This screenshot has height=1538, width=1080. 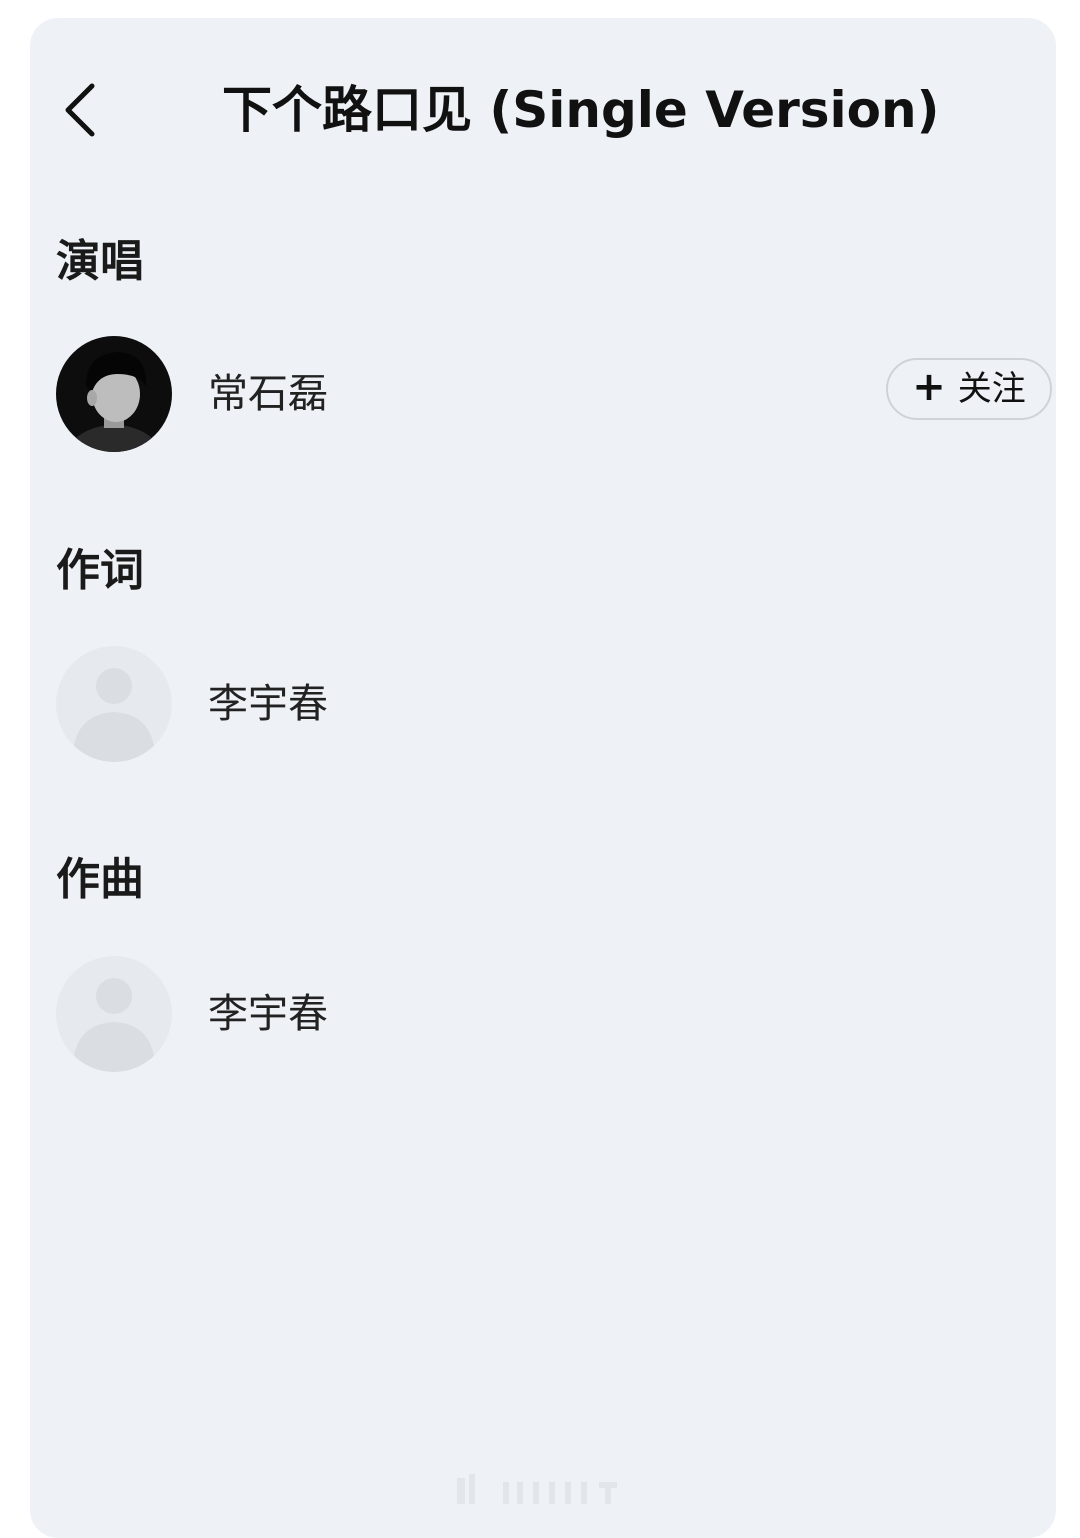 What do you see at coordinates (556, 1015) in the screenshot?
I see `person-row-composer: 李宇春` at bounding box center [556, 1015].